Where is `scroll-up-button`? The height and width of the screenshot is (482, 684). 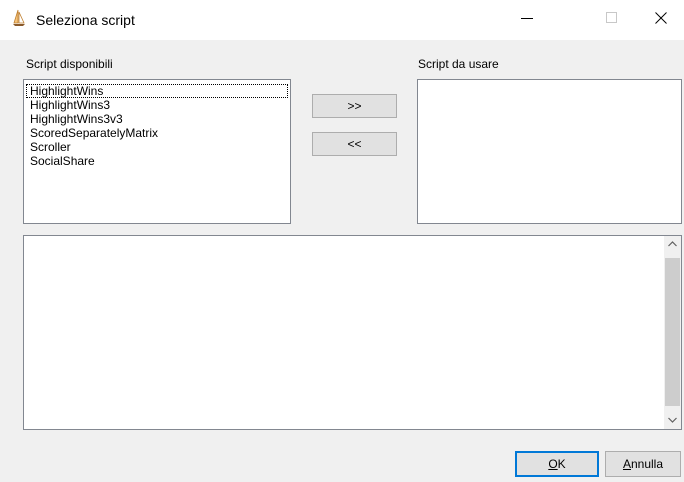
scroll-up-button is located at coordinates (672, 244).